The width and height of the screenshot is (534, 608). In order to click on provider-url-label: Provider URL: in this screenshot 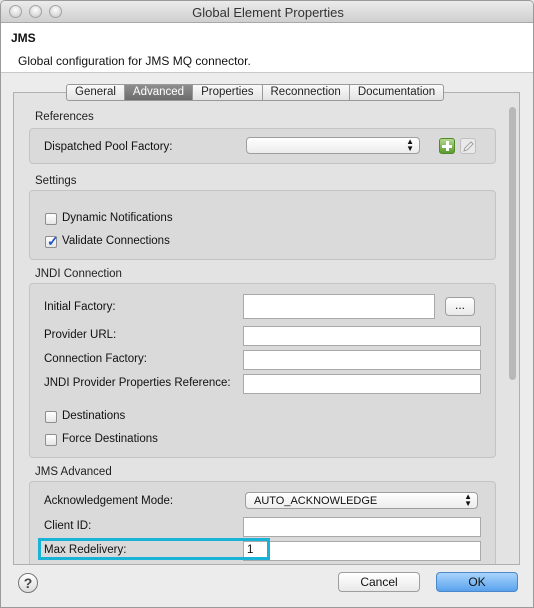, I will do `click(80, 335)`.